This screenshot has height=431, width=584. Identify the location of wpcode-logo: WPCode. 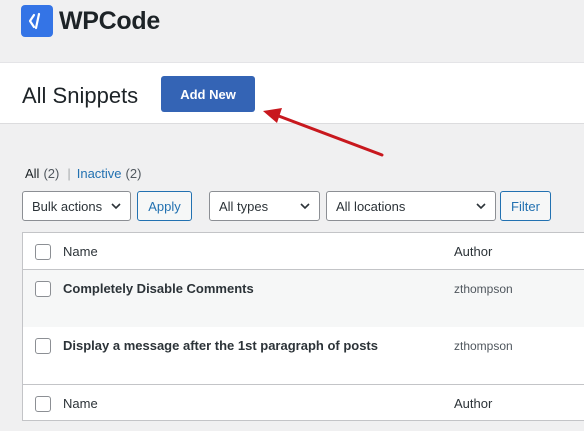
(90, 21).